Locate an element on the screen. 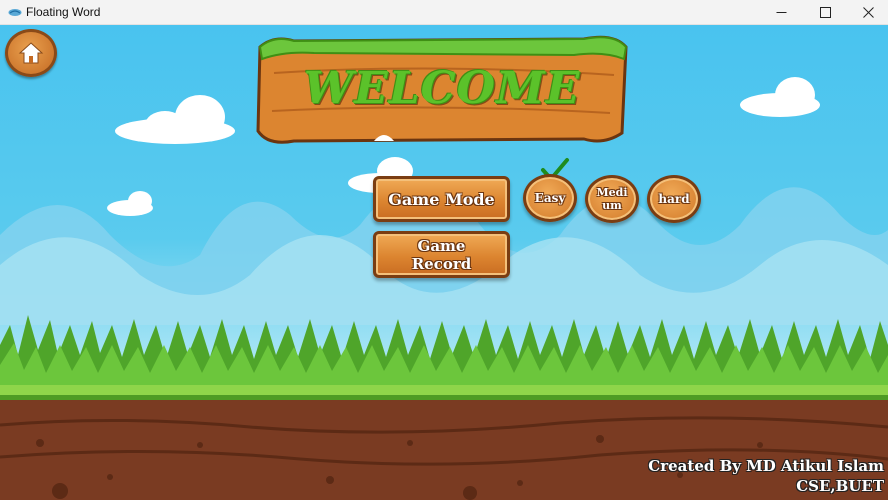  minimize-button is located at coordinates (781, 12).